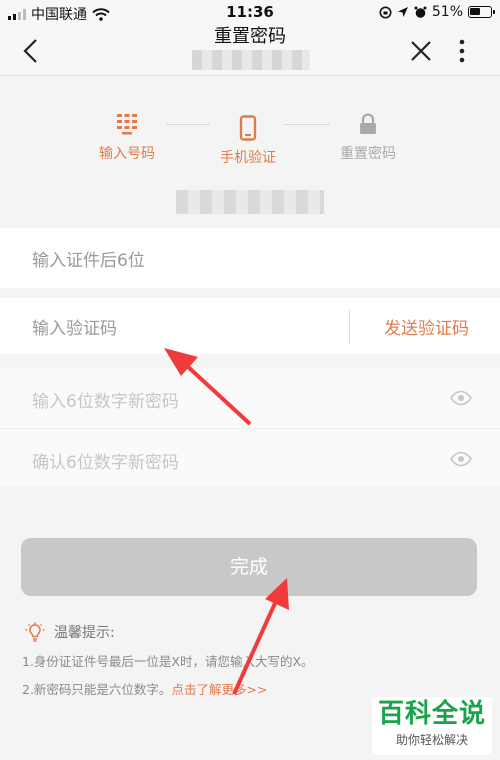 This screenshot has width=500, height=760. Describe the element at coordinates (385, 12) in the screenshot. I see `rotation-lock-icon` at that location.